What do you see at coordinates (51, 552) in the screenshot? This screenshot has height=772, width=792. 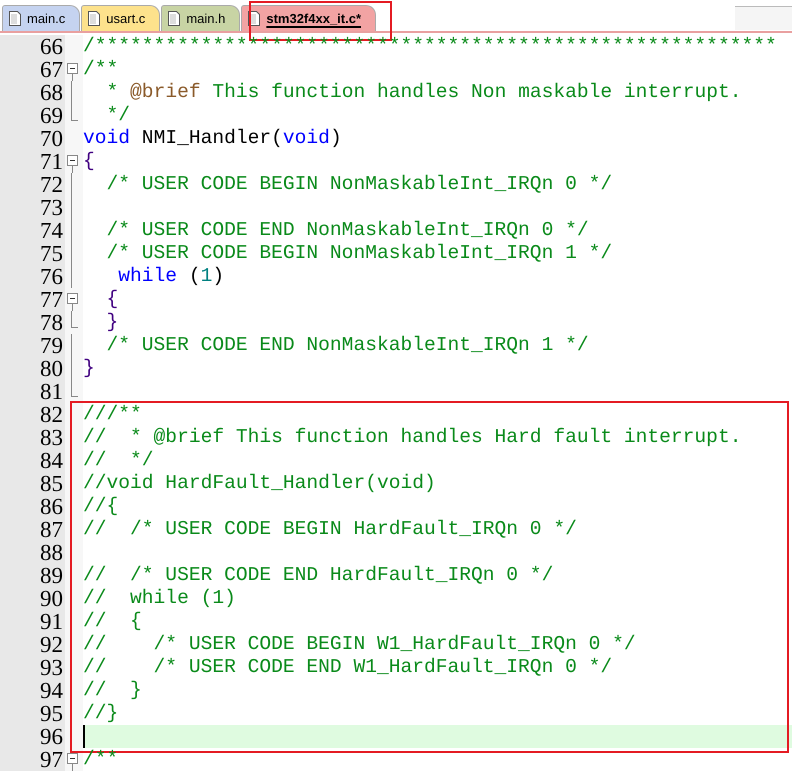 I see `line-number: 88` at bounding box center [51, 552].